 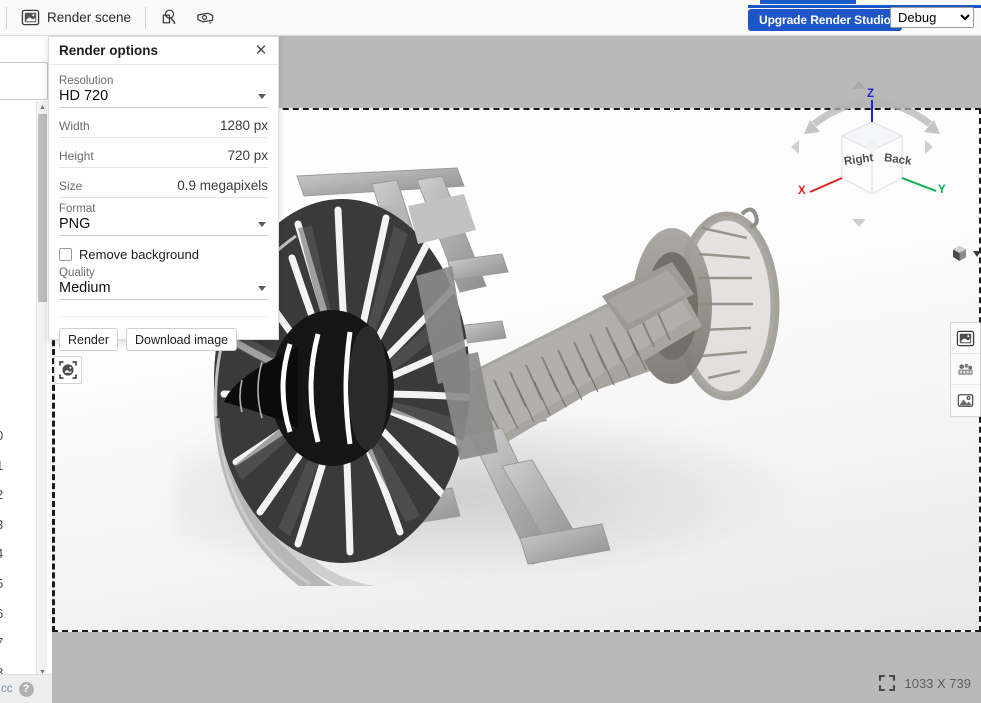 I want to click on scroll-up-icon: ▲, so click(x=42, y=107).